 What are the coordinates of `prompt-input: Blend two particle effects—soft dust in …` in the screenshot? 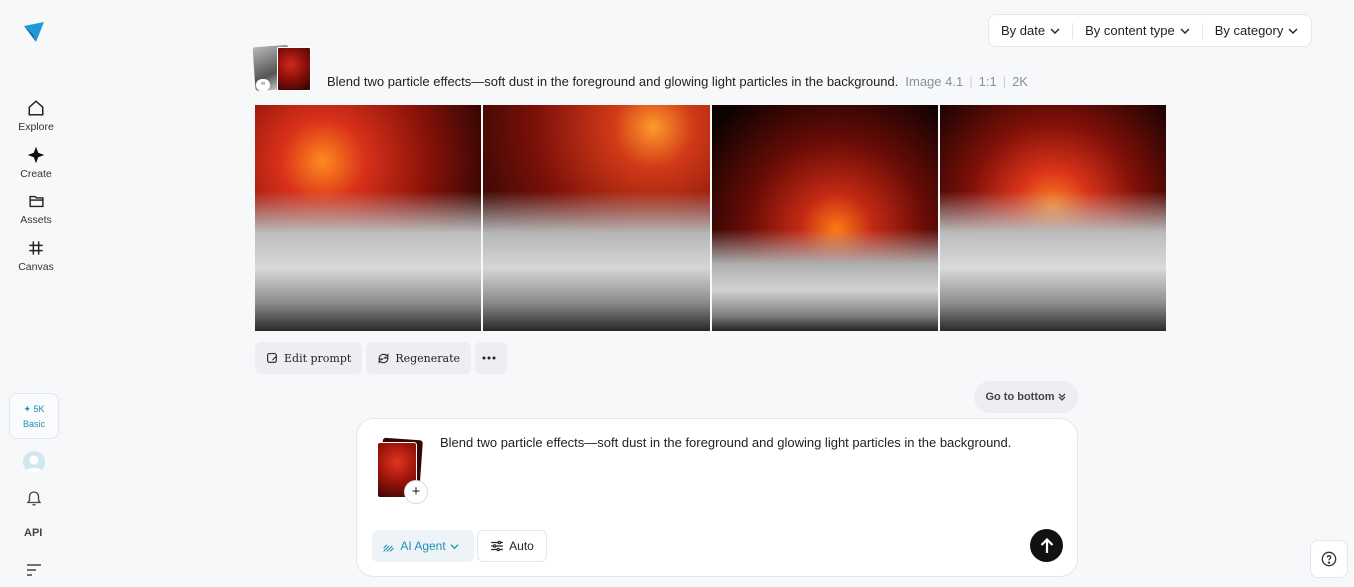 It's located at (725, 442).